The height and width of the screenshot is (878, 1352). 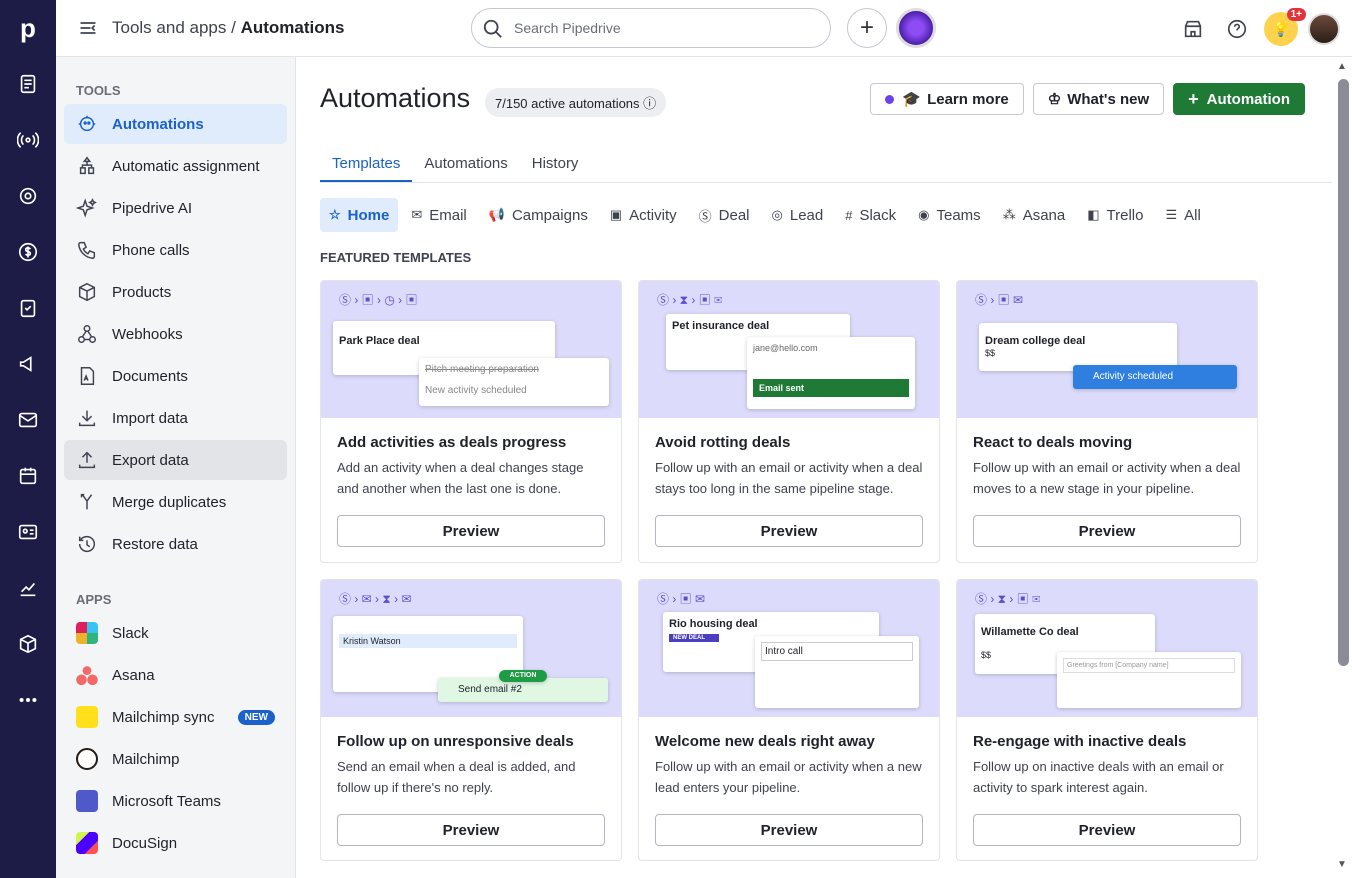 I want to click on scroll-up-icon: ▲, so click(x=1342, y=66).